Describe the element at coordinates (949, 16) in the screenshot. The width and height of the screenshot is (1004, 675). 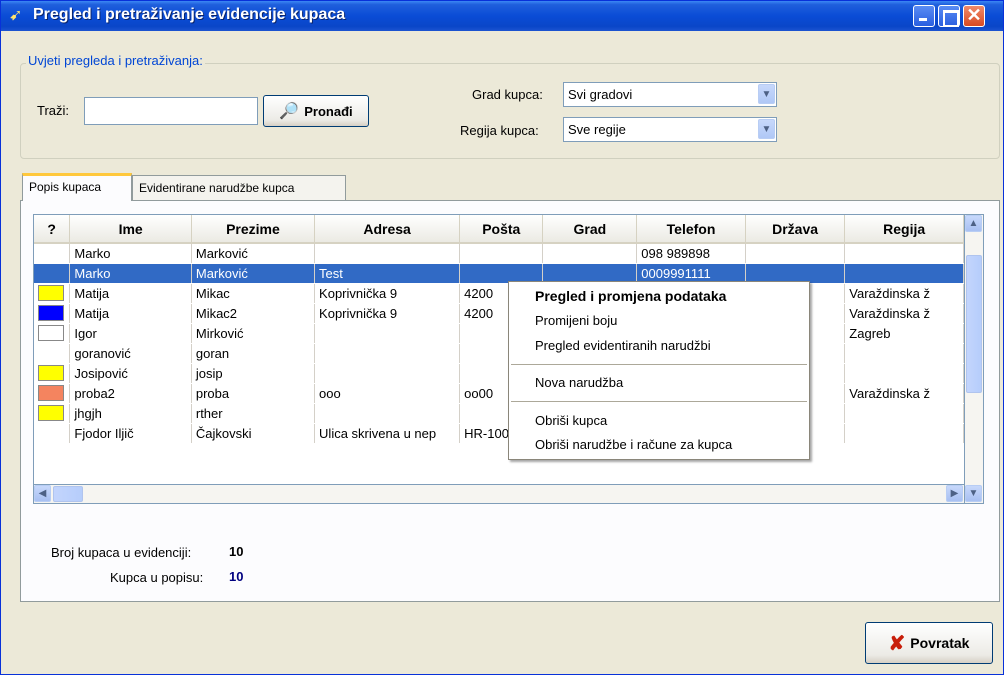
I see `maximize-button` at that location.